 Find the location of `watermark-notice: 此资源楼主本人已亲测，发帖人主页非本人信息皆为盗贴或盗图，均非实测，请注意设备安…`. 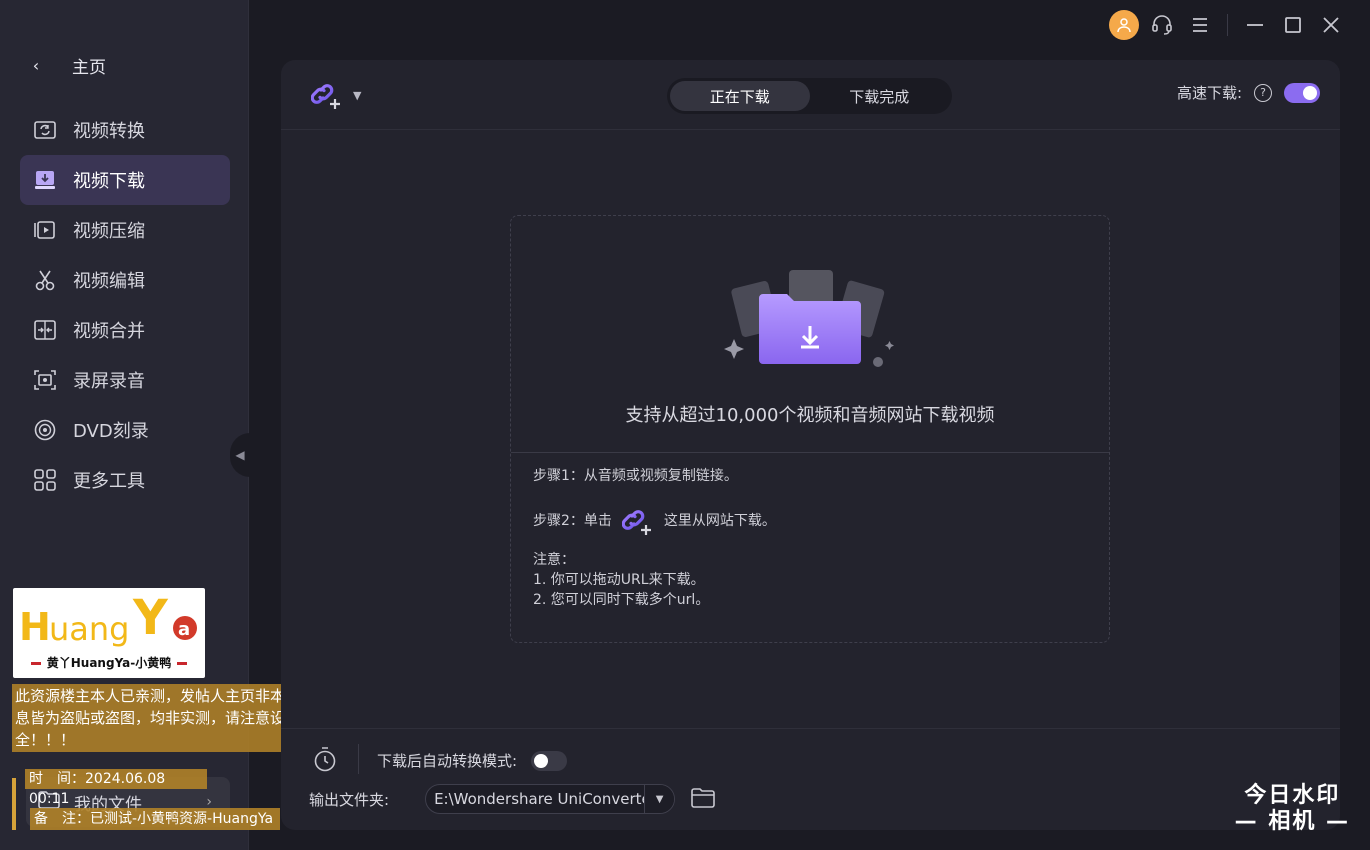

watermark-notice: 此资源楼主本人已亲测，发帖人主页非本人信息皆为盗贴或盗图，均非实测，请注意设备安… is located at coordinates (168, 718).